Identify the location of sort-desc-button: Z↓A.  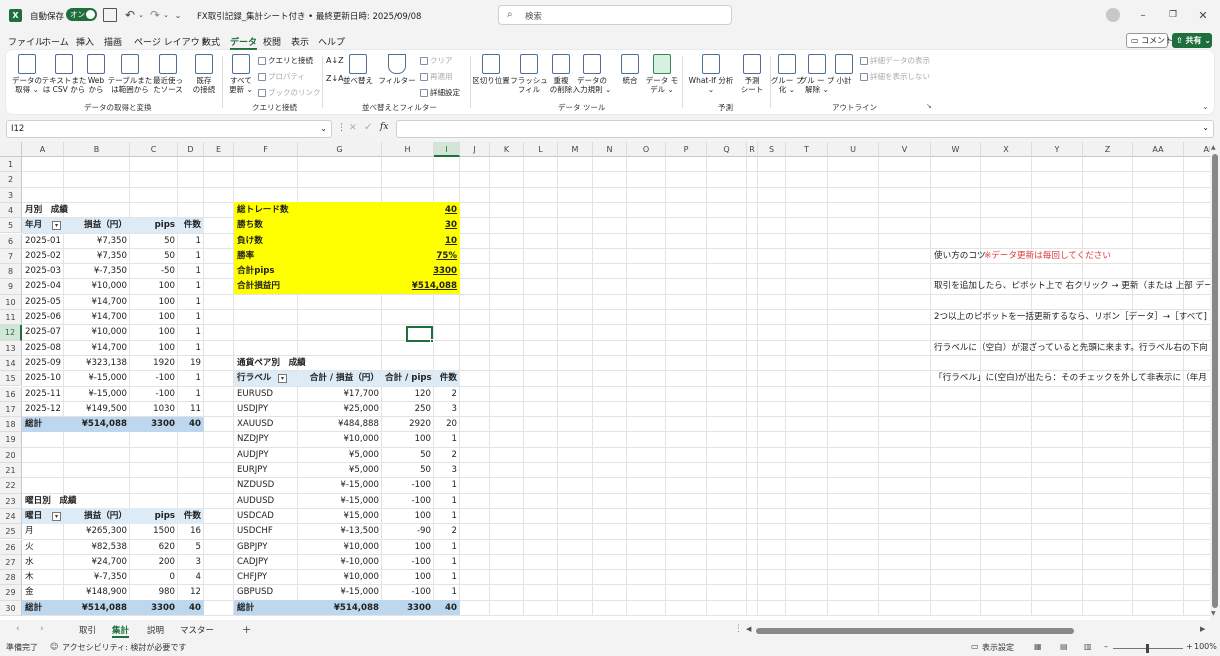
(335, 78).